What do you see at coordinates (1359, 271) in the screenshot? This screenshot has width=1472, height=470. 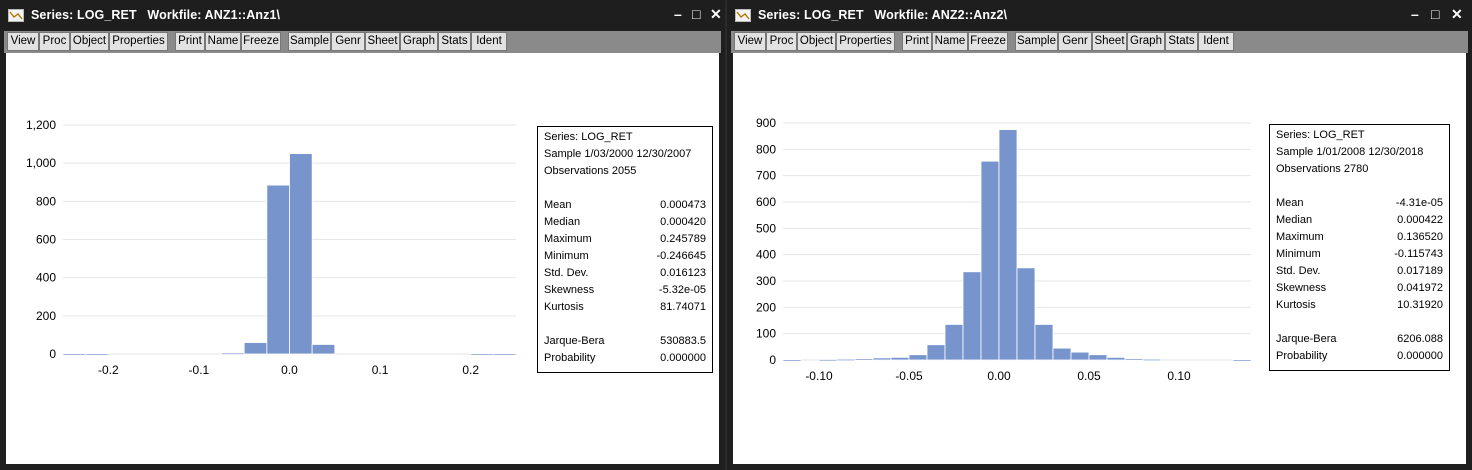 I see `stat-row-std-dev: Std. Dev. 0.017189` at bounding box center [1359, 271].